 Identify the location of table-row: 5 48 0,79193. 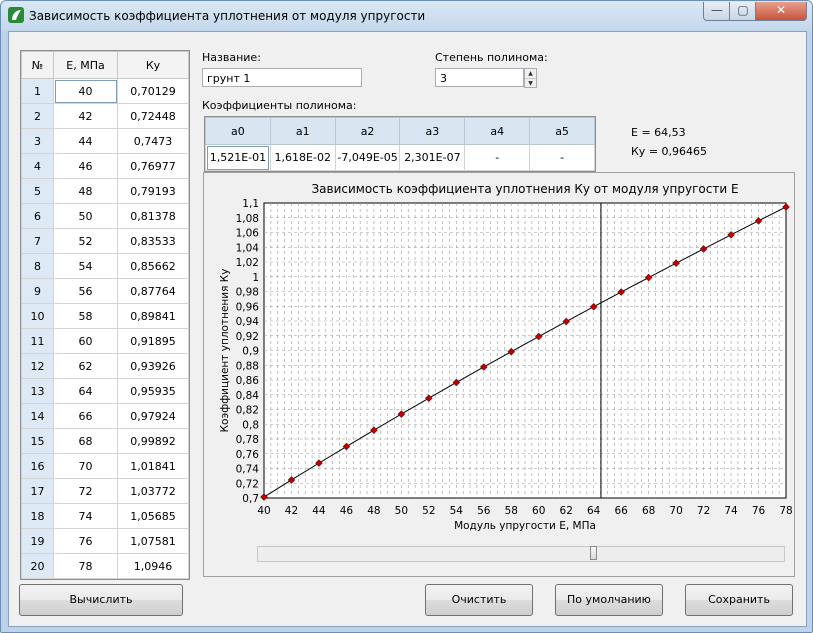
(105, 191).